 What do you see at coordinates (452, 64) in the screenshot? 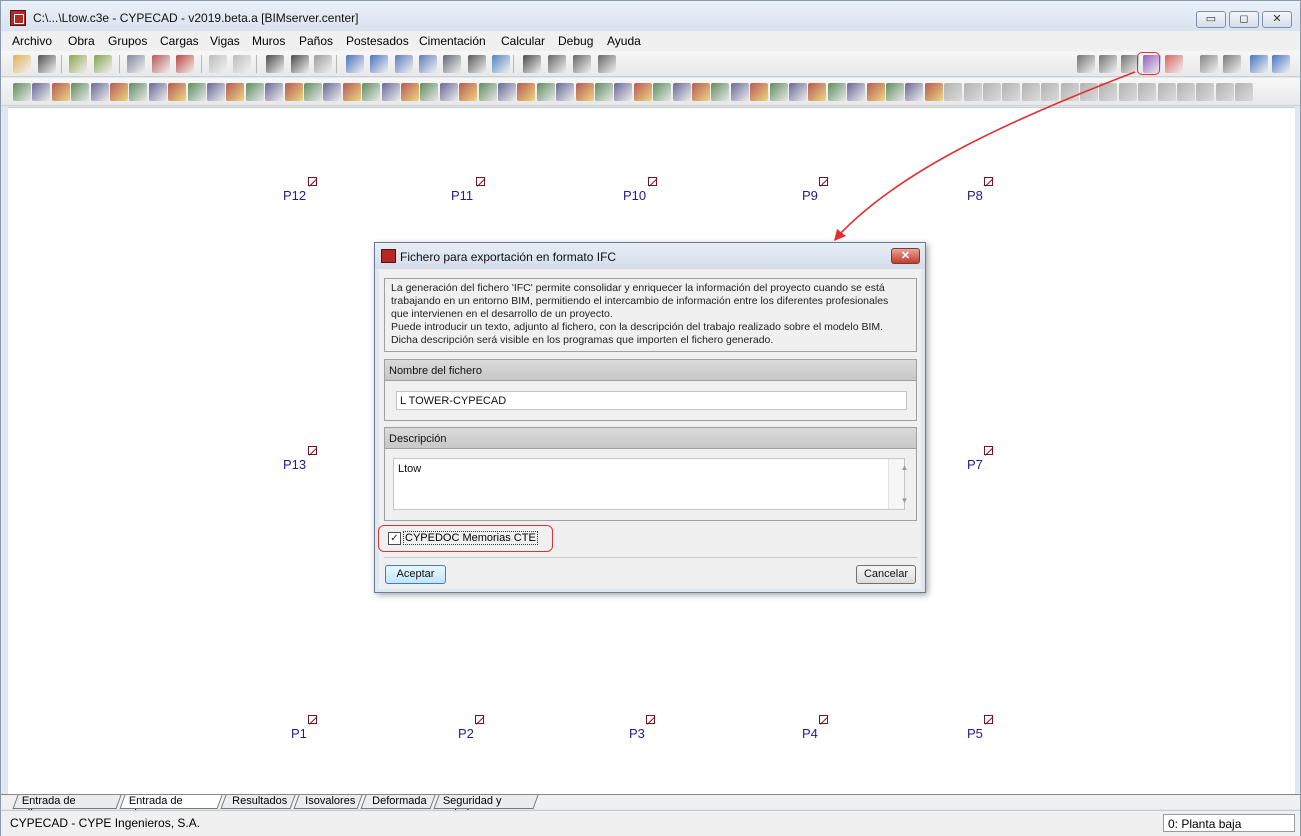
I see `zoom-window-icon` at bounding box center [452, 64].